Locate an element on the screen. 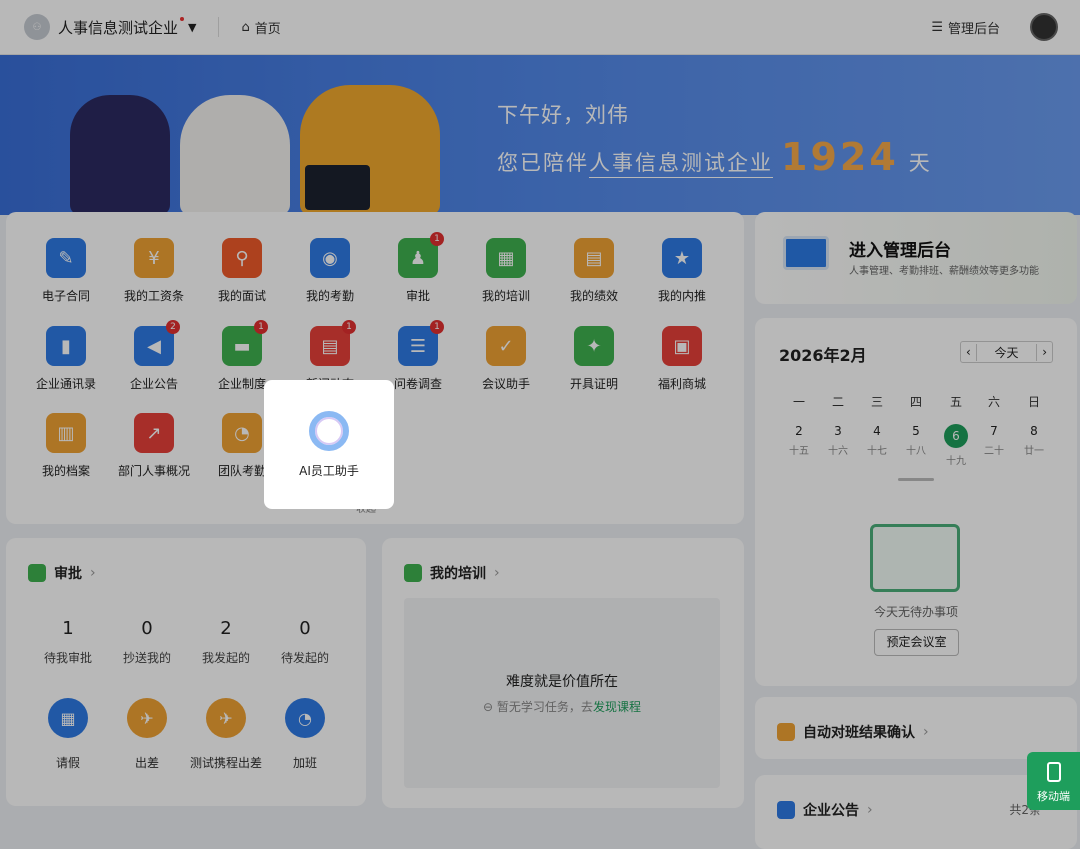 The image size is (1080, 849). approval-stat: 0 待发起的 is located at coordinates (305, 642).